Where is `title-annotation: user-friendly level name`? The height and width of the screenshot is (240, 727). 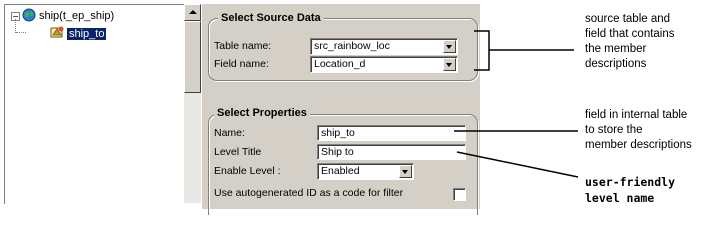
title-annotation: user-friendly level name is located at coordinates (630, 190).